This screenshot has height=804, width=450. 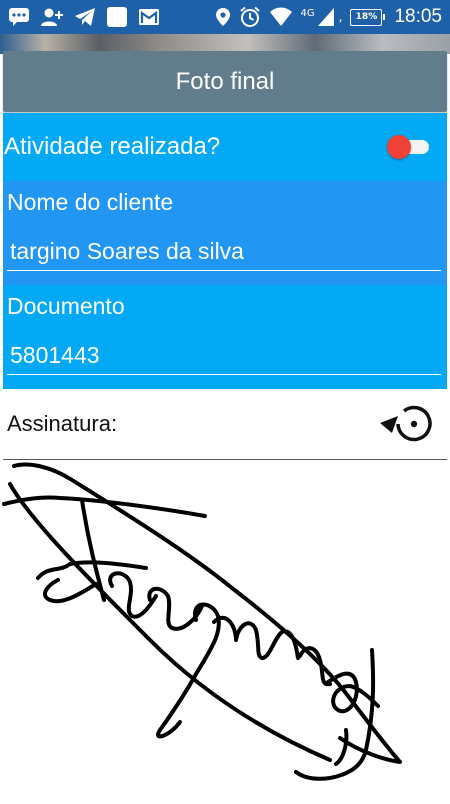 I want to click on wifi-icon, so click(x=281, y=17).